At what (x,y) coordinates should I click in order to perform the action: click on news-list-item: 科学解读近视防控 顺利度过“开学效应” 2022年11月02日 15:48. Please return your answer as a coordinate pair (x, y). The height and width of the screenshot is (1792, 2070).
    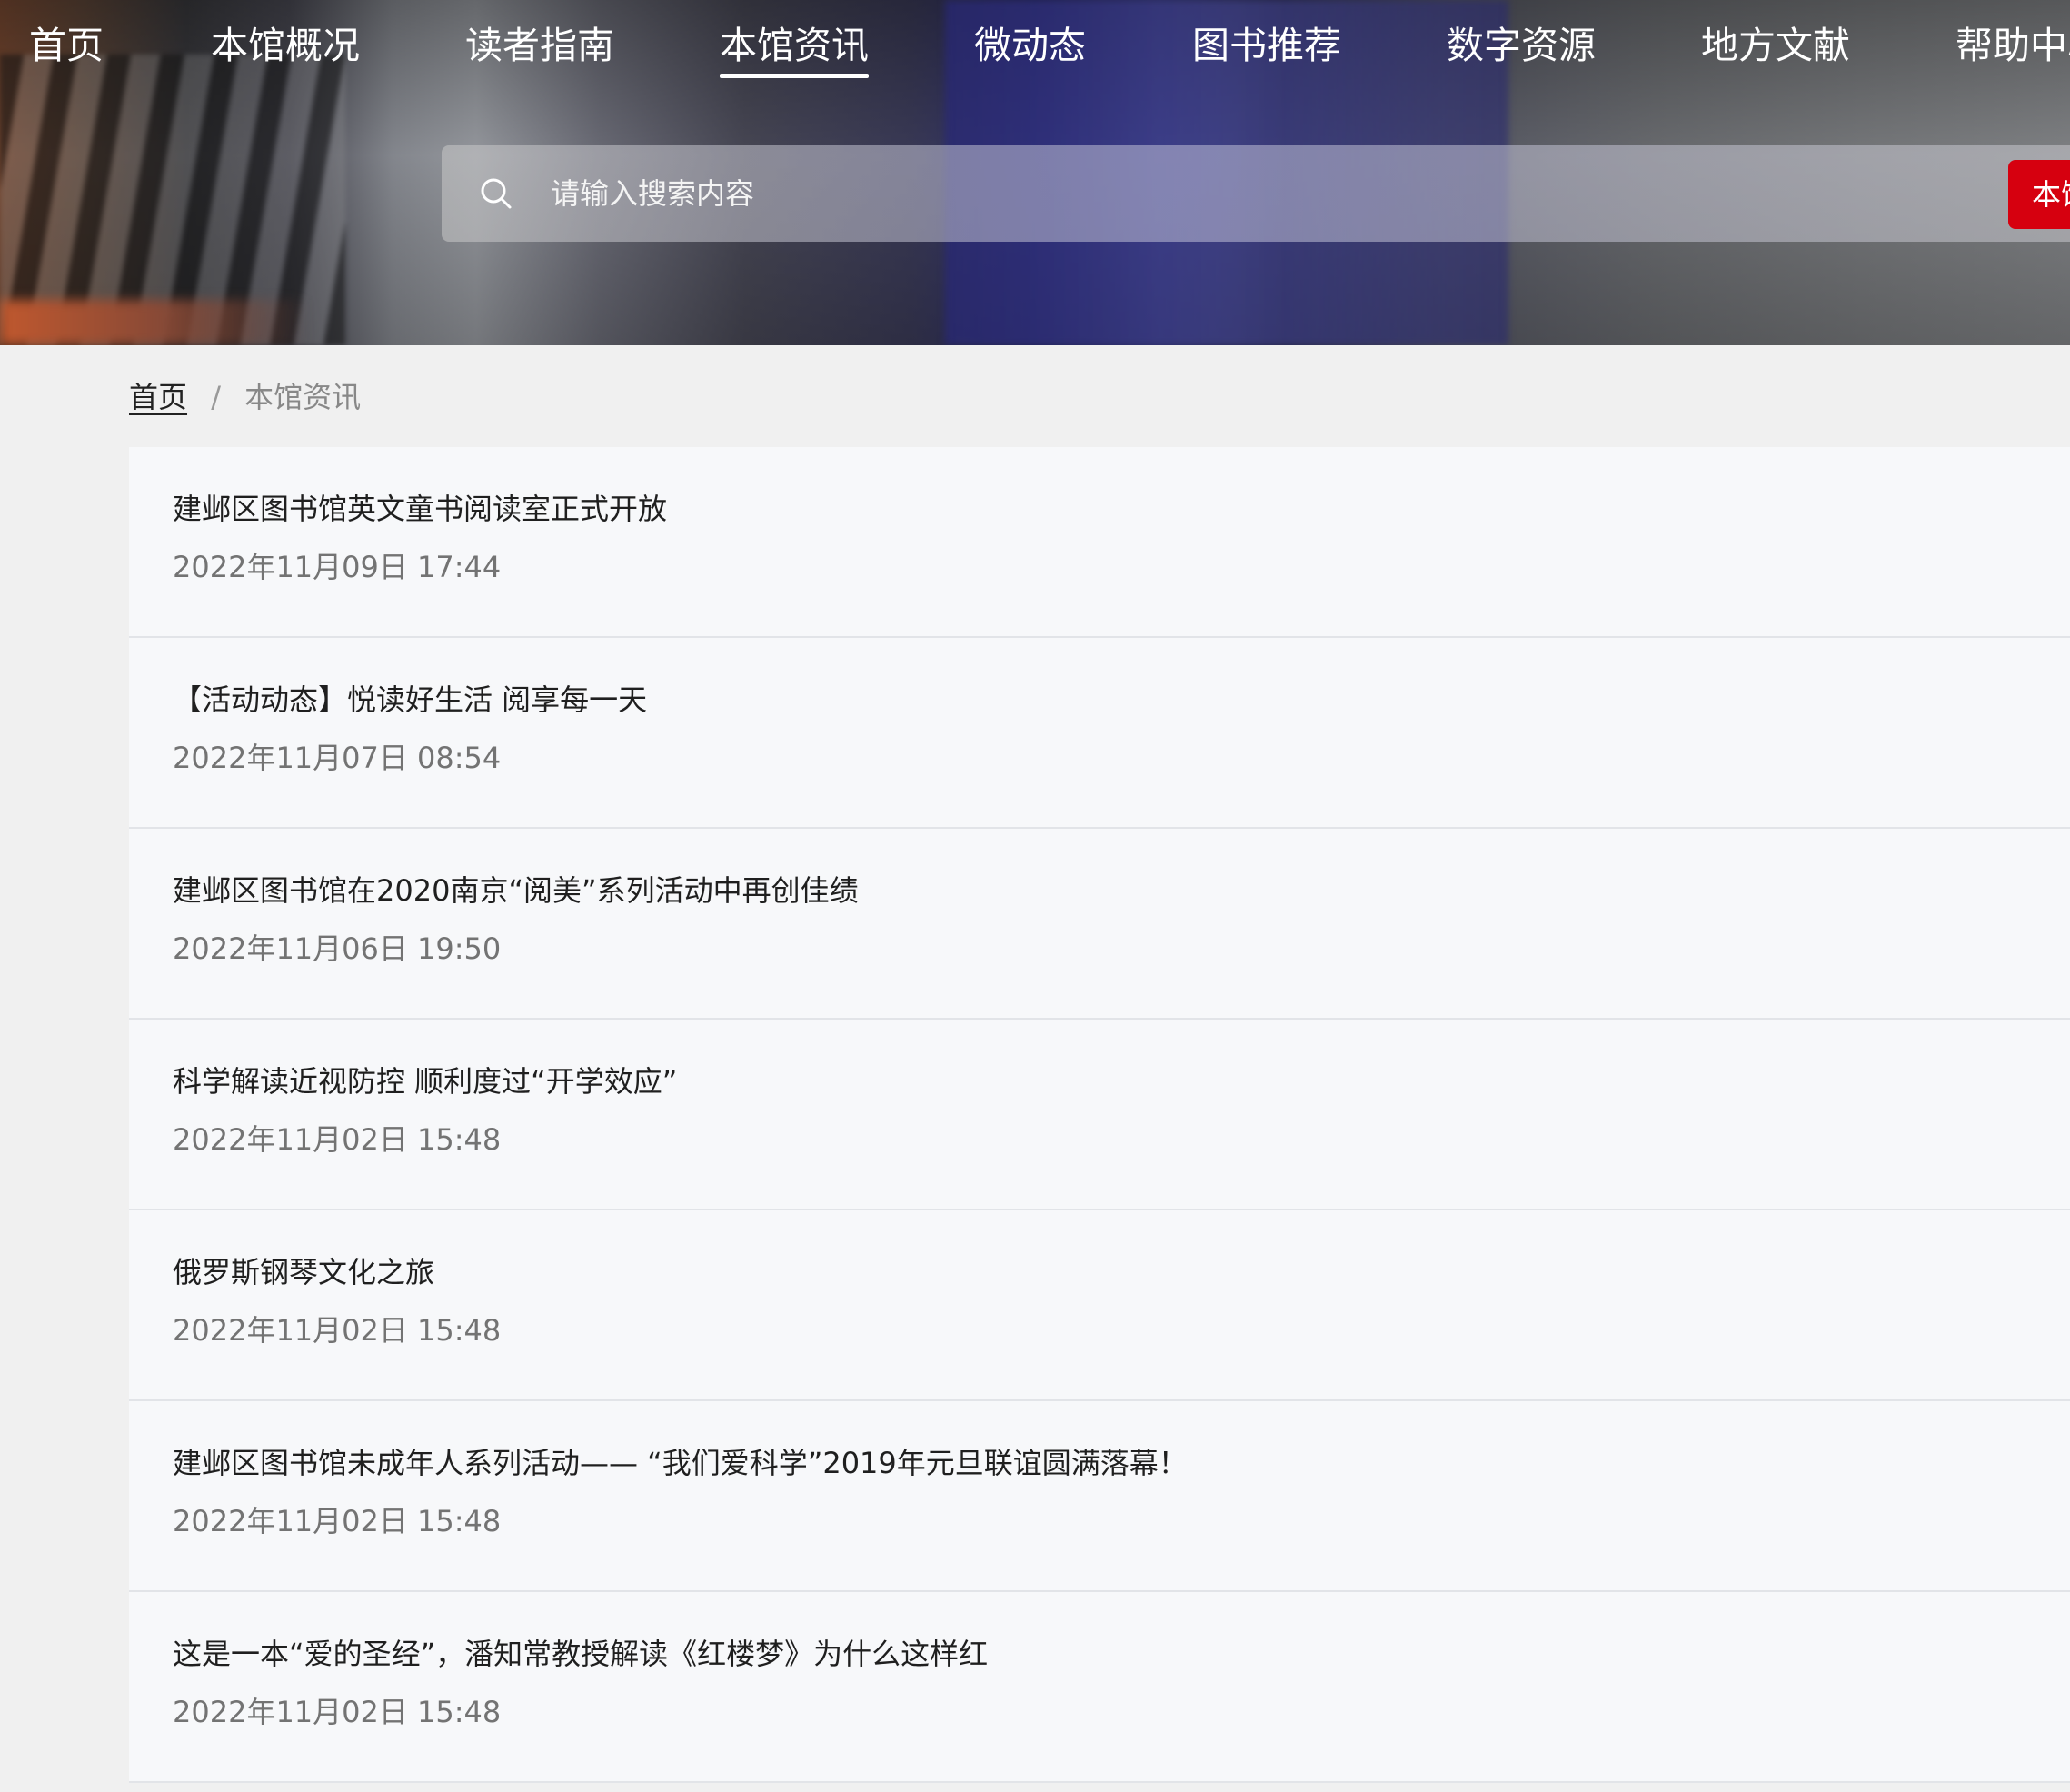
    Looking at the image, I should click on (1099, 1115).